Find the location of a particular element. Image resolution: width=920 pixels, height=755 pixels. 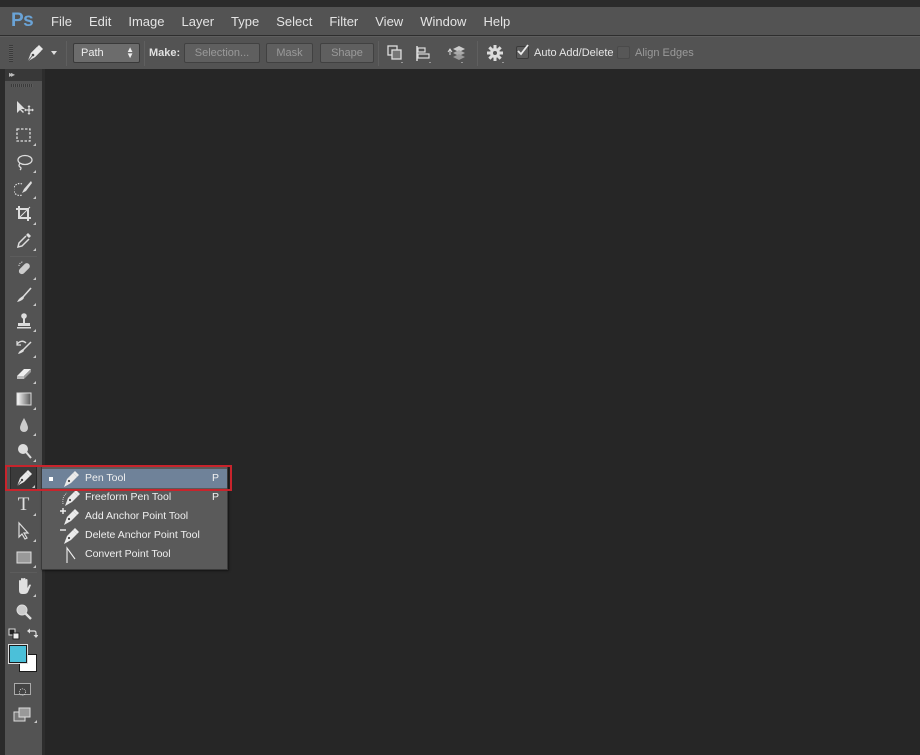

tool-spot-healing-brush is located at coordinates (23, 269).